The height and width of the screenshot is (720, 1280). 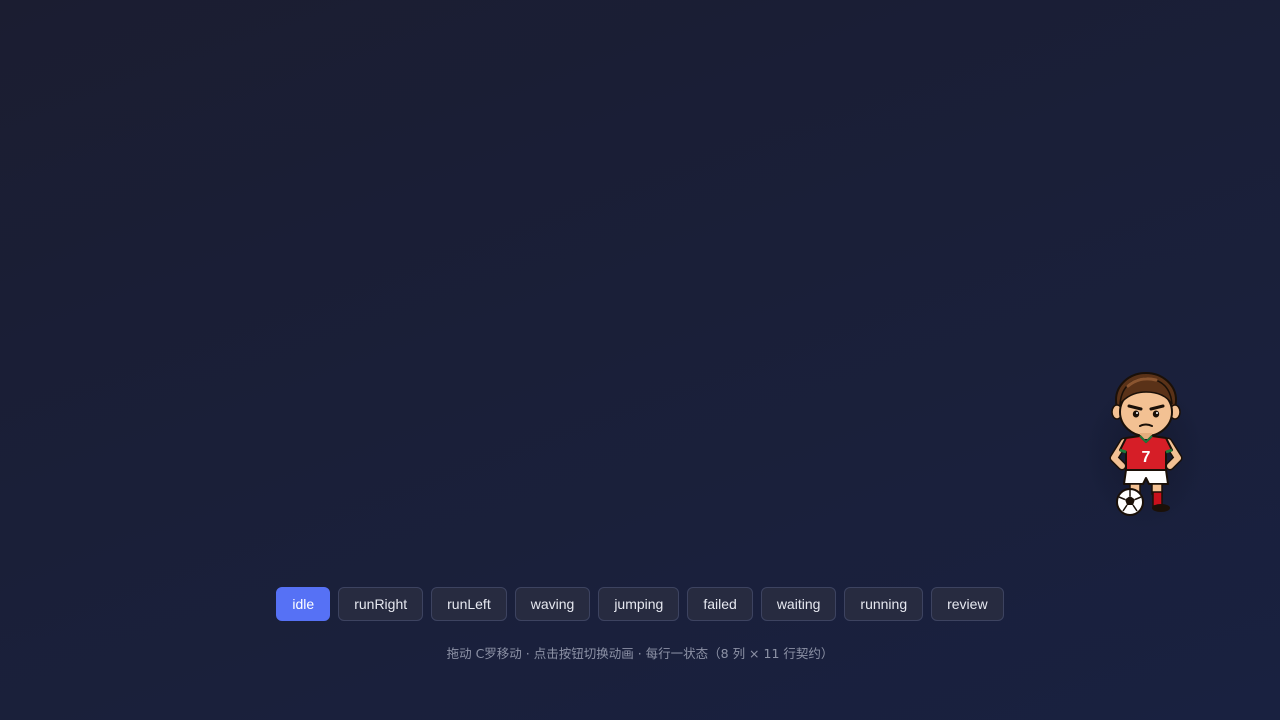 I want to click on anim-button-jumping: jumping, so click(x=639, y=604).